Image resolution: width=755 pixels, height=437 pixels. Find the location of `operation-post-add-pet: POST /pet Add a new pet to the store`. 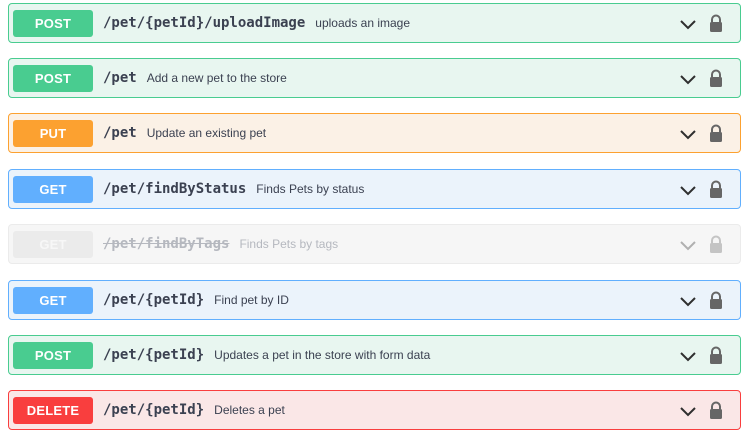

operation-post-add-pet: POST /pet Add a new pet to the store is located at coordinates (374, 78).